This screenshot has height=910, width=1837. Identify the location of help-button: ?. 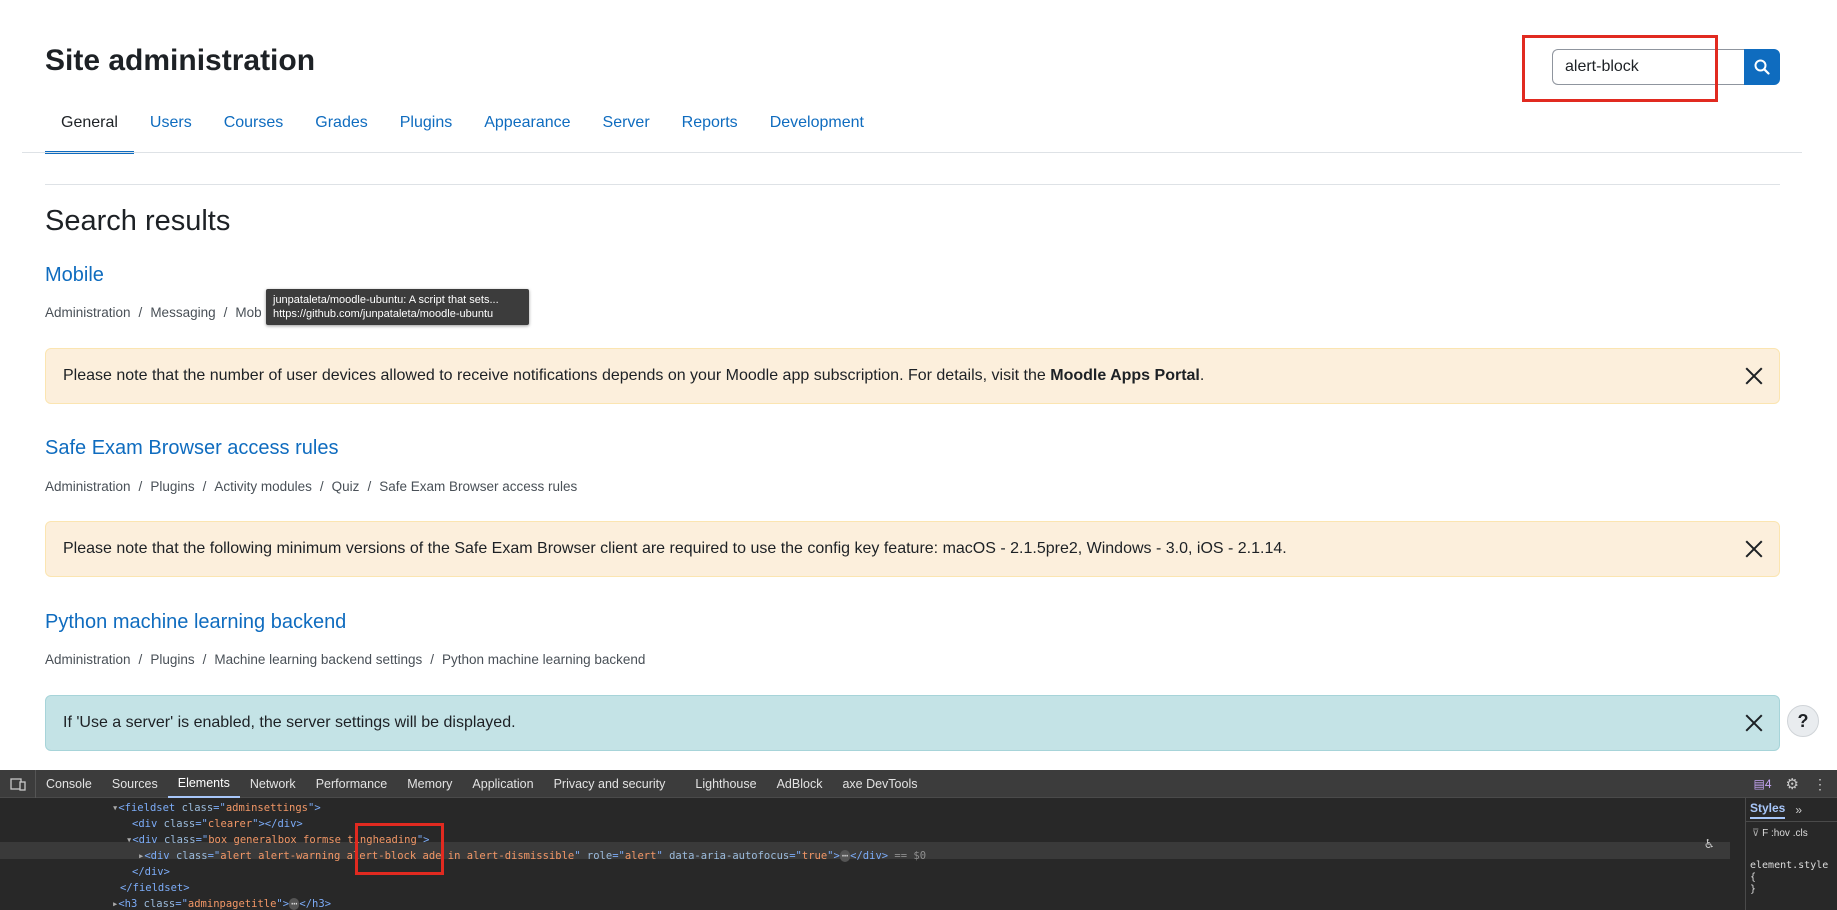
(1803, 721).